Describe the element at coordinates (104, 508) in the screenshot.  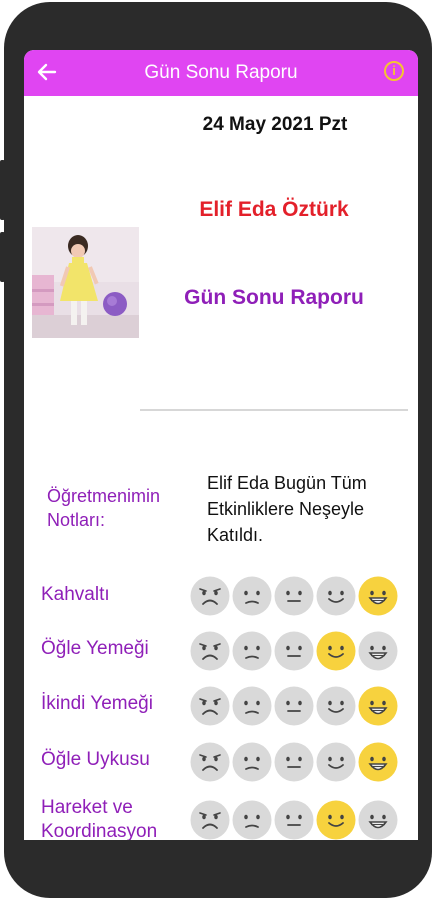
I see `notes-label: Öğretmenimin Notları:` at that location.